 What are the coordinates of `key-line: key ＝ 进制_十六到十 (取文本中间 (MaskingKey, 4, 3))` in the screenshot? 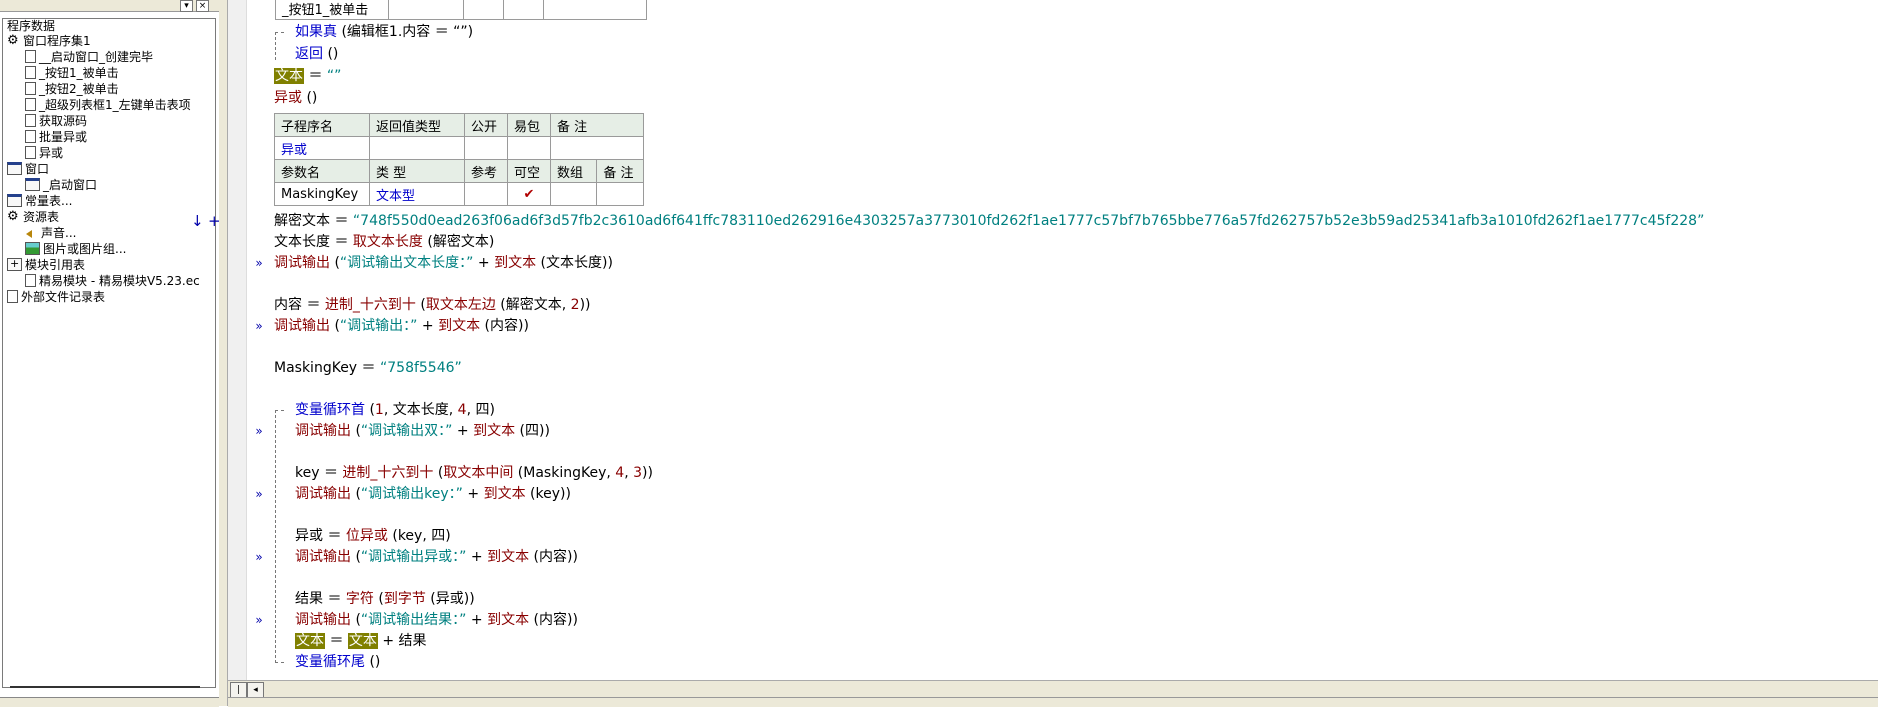 It's located at (474, 473).